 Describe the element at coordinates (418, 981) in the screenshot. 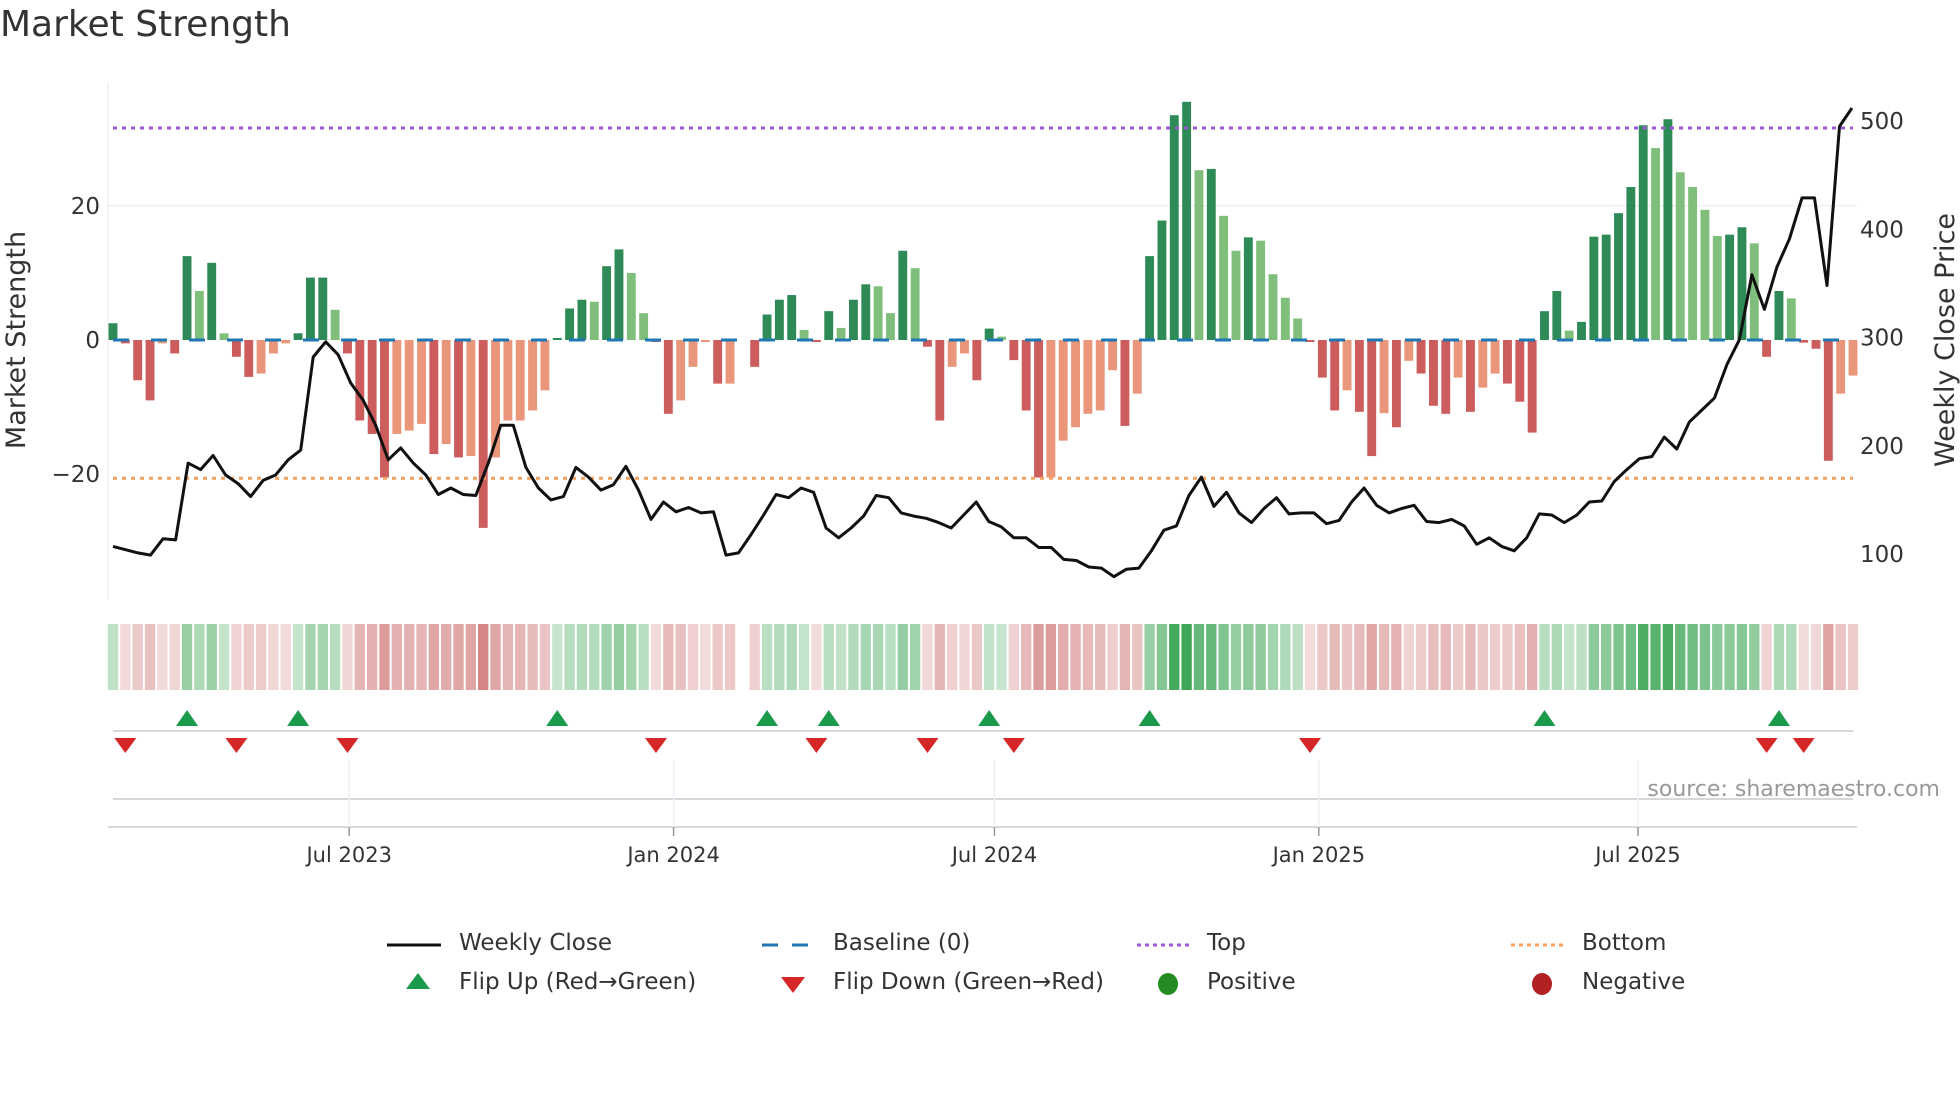

I see `flip-up-icon` at that location.